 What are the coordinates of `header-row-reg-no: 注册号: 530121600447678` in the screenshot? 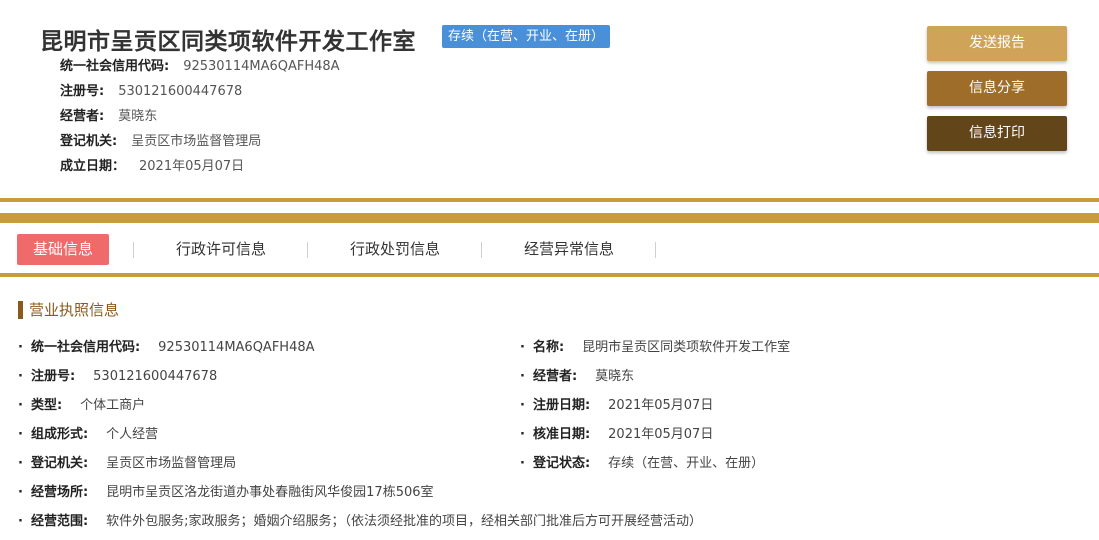 It's located at (200, 95).